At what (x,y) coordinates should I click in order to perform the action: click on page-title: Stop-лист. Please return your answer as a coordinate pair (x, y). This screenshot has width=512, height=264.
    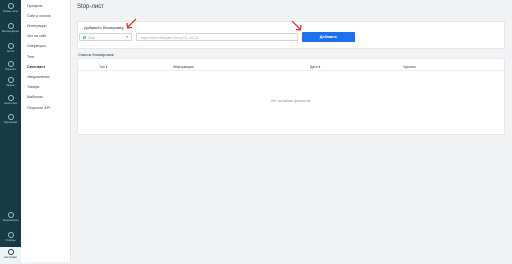
    Looking at the image, I should click on (90, 7).